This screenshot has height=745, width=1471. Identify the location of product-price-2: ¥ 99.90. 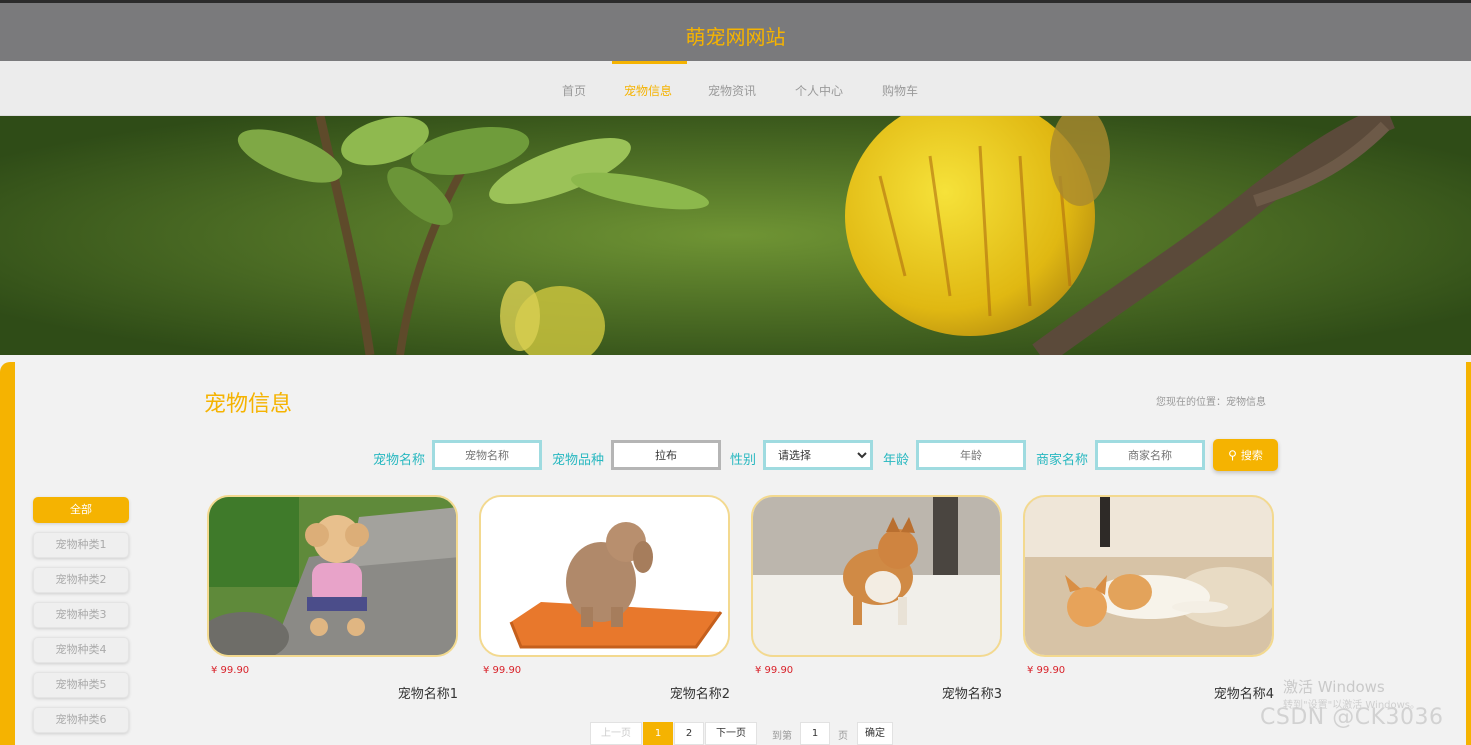
(502, 670).